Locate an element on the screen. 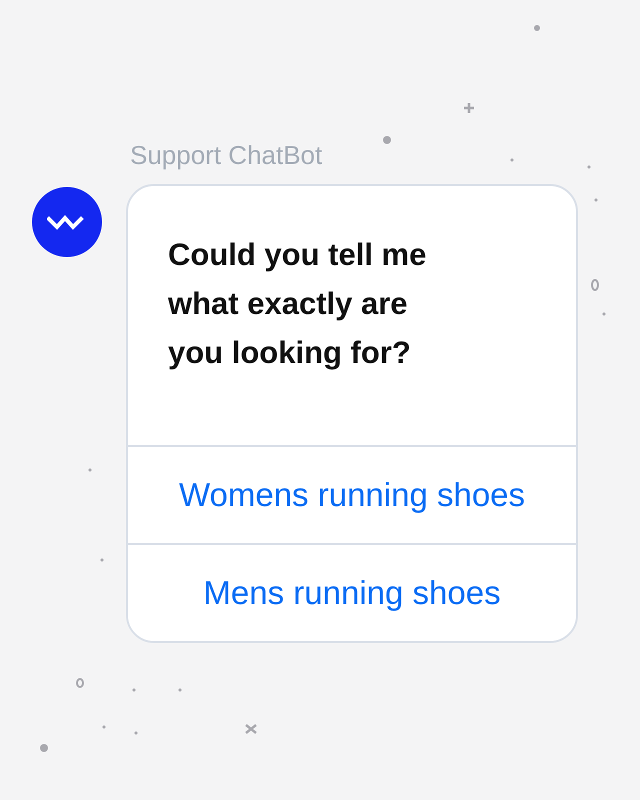 This screenshot has width=640, height=800. message-text: Could you tell me what exactly are you looking for? is located at coordinates (297, 304).